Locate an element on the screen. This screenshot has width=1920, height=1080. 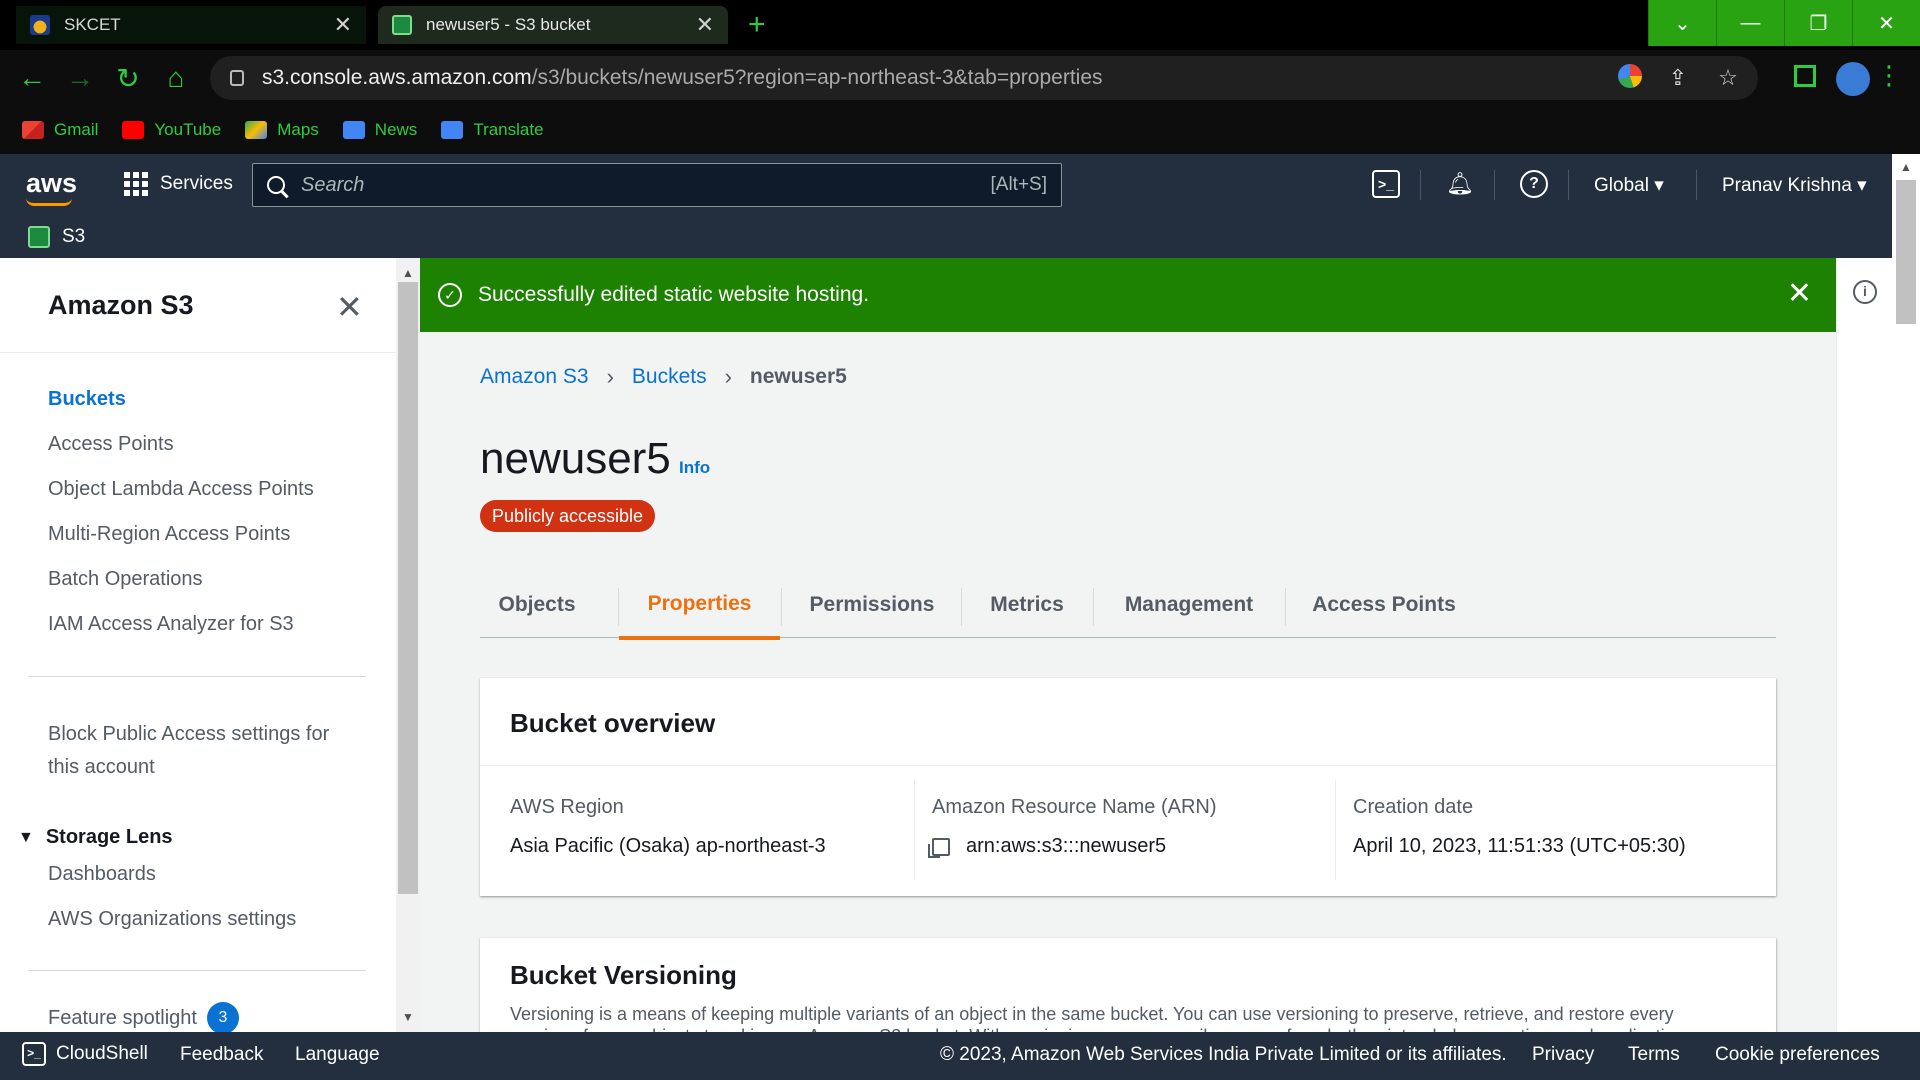
public-access-badge: Publicly accessible is located at coordinates (568, 516).